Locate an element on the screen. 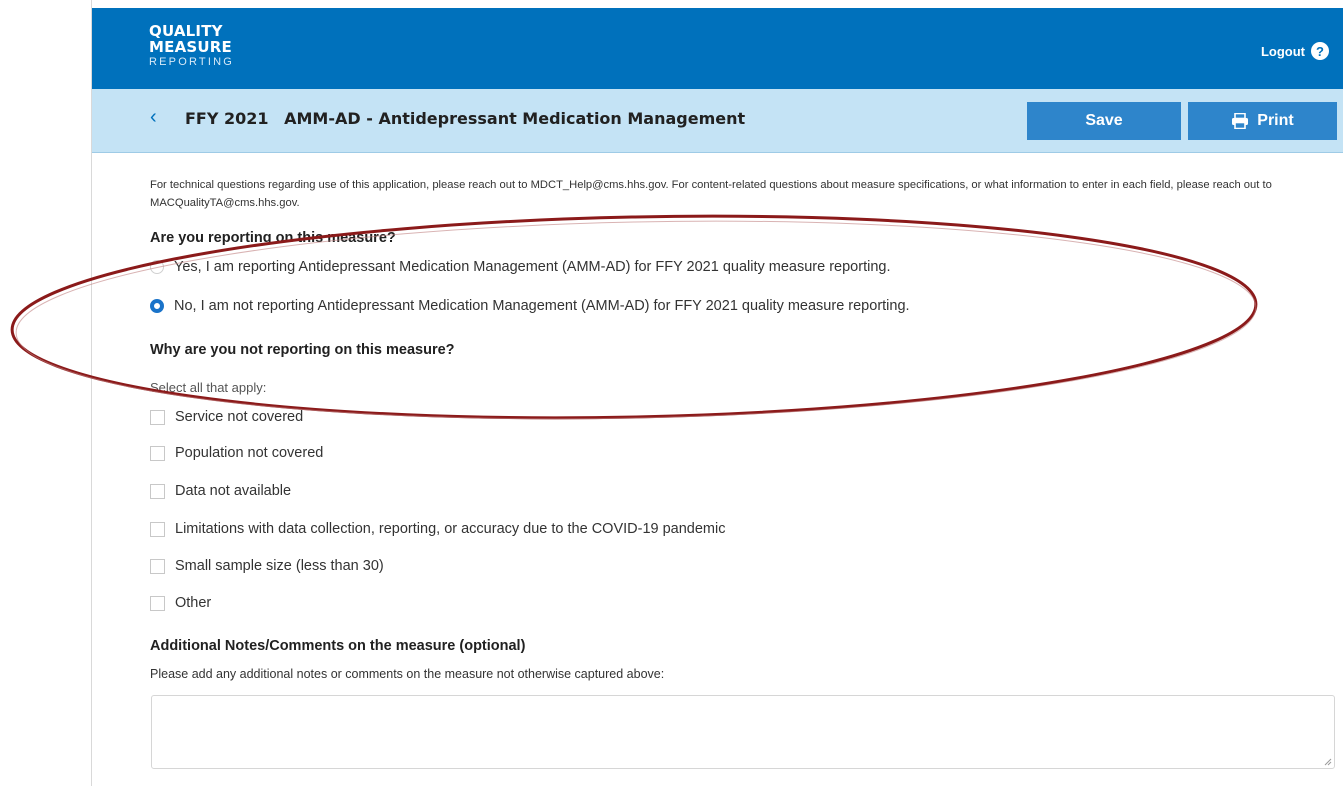 This screenshot has height=786, width=1343. logo-line-2: MEASURE is located at coordinates (190, 47).